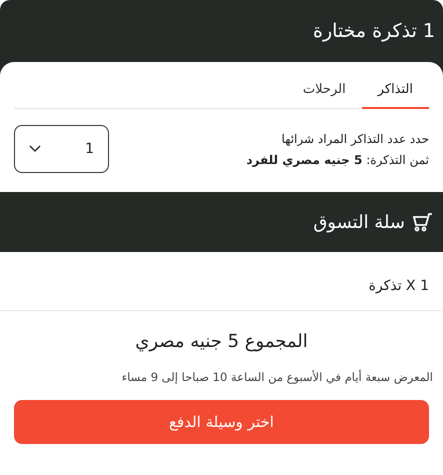 The width and height of the screenshot is (443, 475). Describe the element at coordinates (337, 160) in the screenshot. I see `ticket-price: ثمن التذكرة: 5 جنيه مصري للفرد` at that location.